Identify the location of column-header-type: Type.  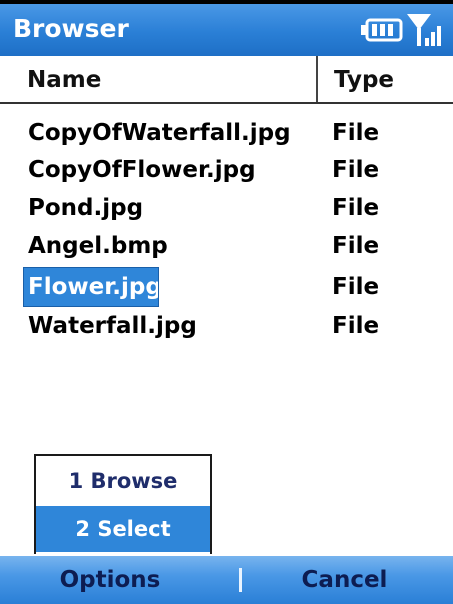
(364, 80).